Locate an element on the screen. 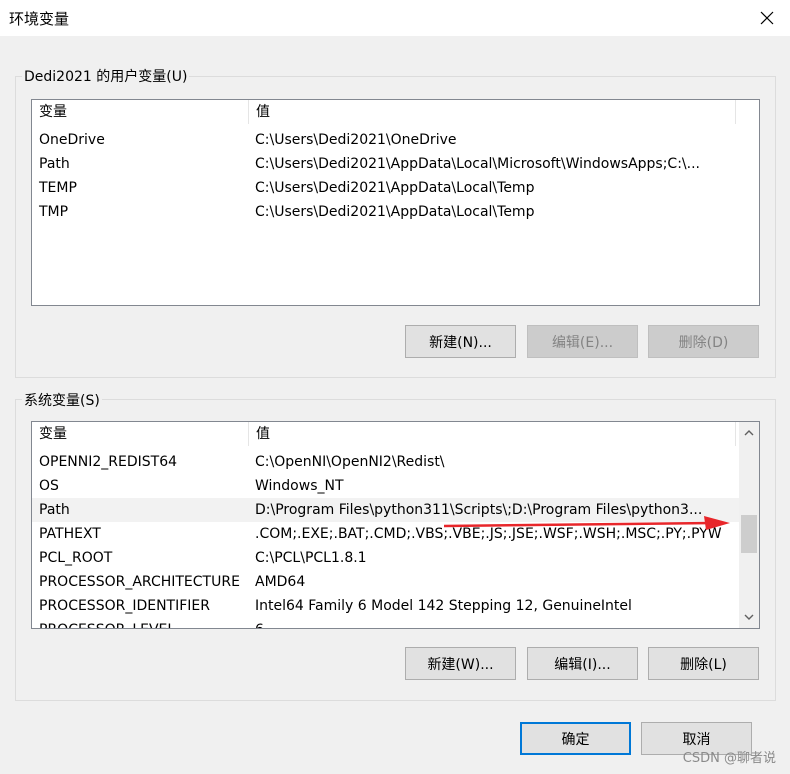 This screenshot has width=790, height=774. var-value: AMD64 is located at coordinates (280, 582).